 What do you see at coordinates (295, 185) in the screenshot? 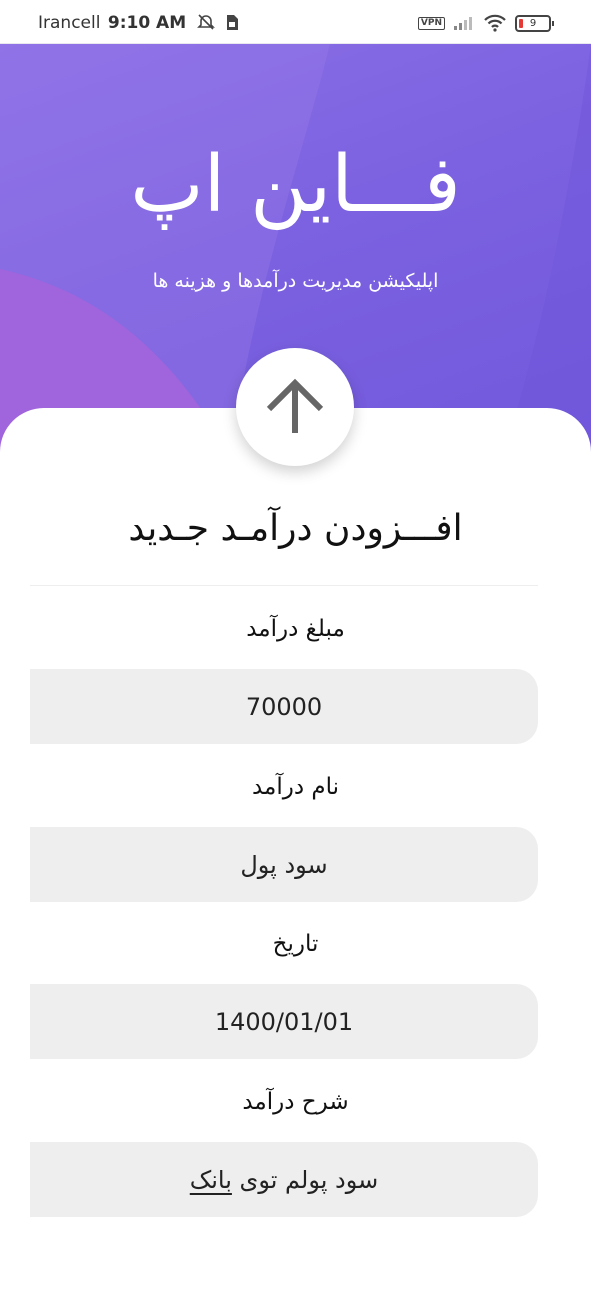
I see `app-title: فـــاین اپ` at bounding box center [295, 185].